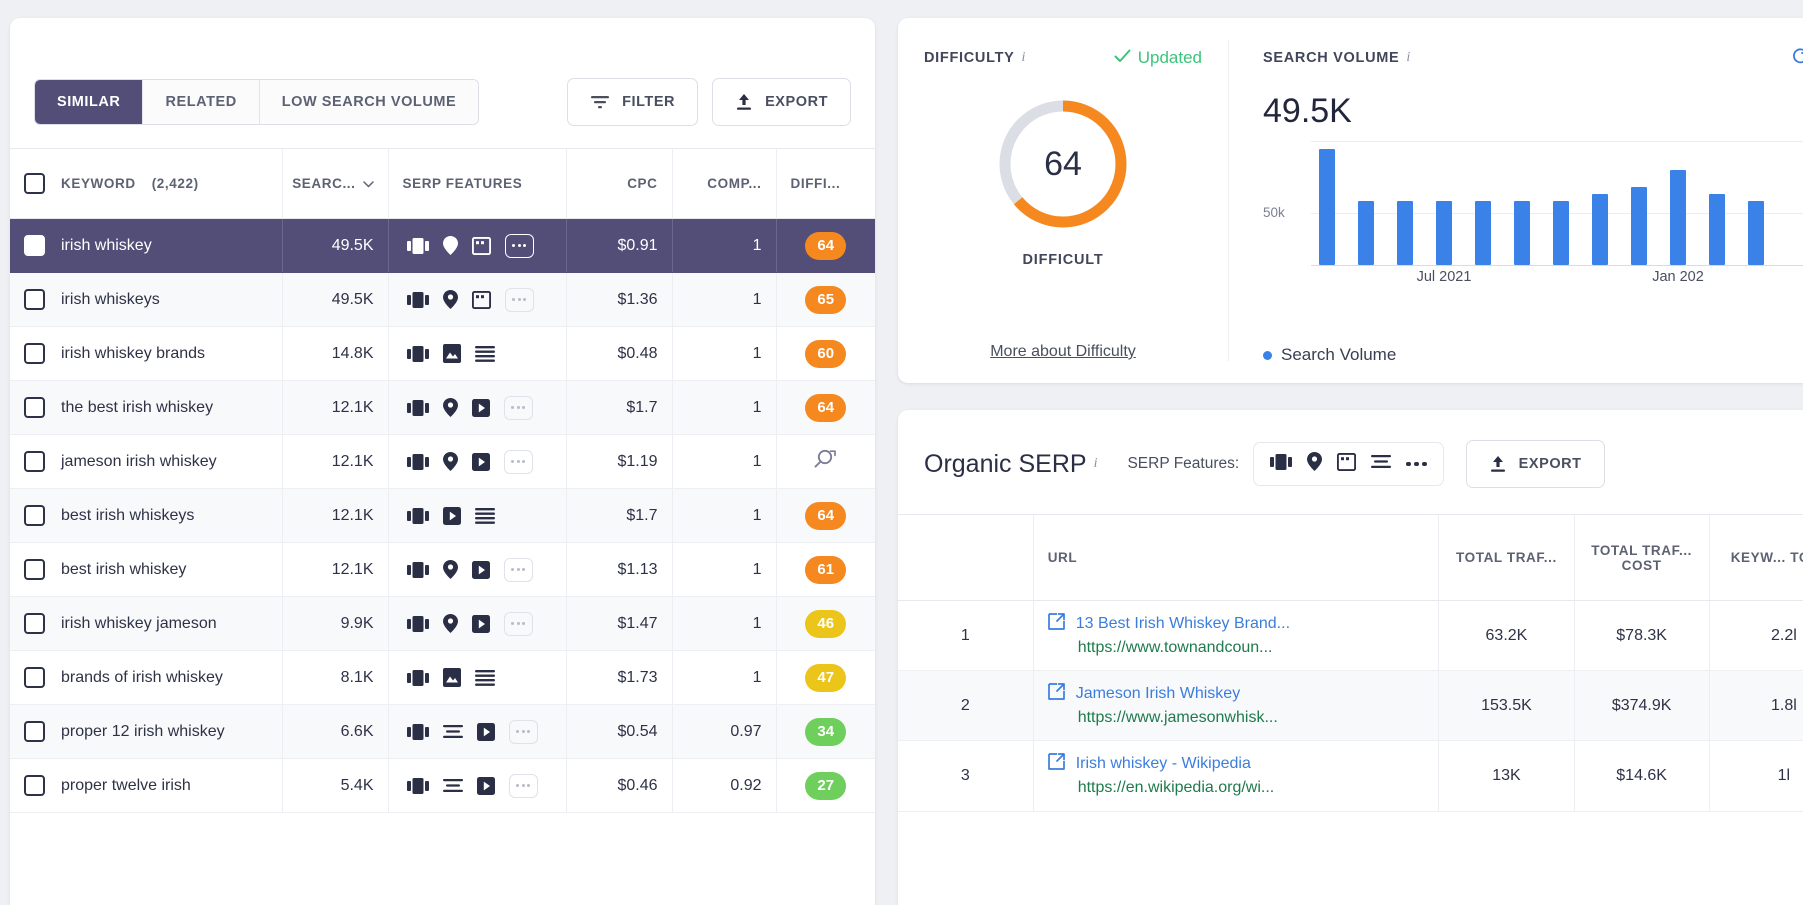 Image resolution: width=1803 pixels, height=905 pixels. Describe the element at coordinates (1755, 636) in the screenshot. I see `serp-keywords-cell: 2.2l` at that location.